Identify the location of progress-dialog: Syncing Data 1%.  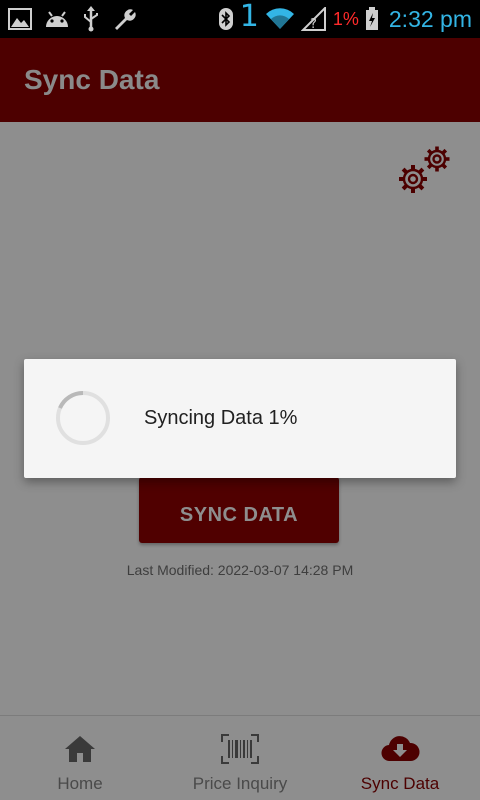
(240, 418).